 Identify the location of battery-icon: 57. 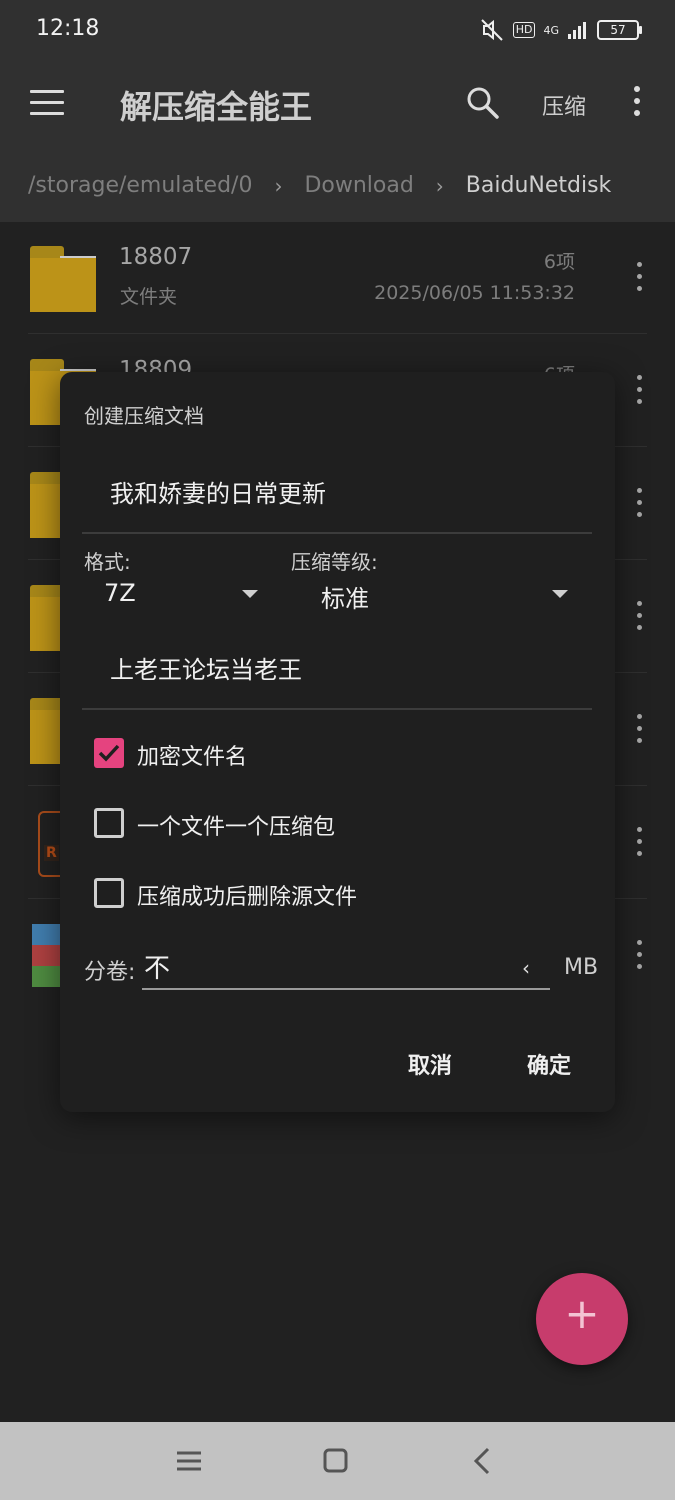
(619, 30).